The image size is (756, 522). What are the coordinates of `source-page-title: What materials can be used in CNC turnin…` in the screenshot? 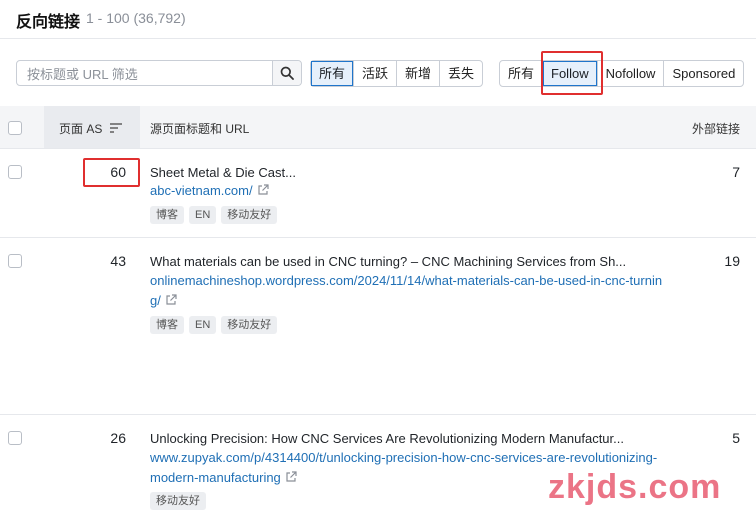 It's located at (388, 261).